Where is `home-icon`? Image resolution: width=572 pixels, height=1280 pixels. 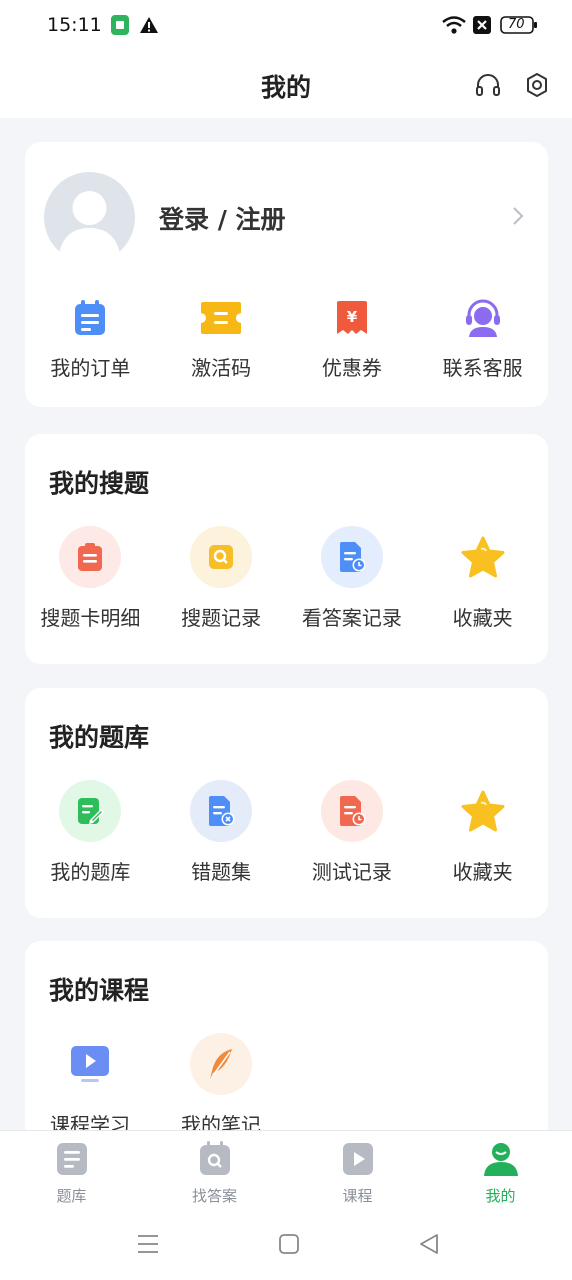 home-icon is located at coordinates (289, 1246).